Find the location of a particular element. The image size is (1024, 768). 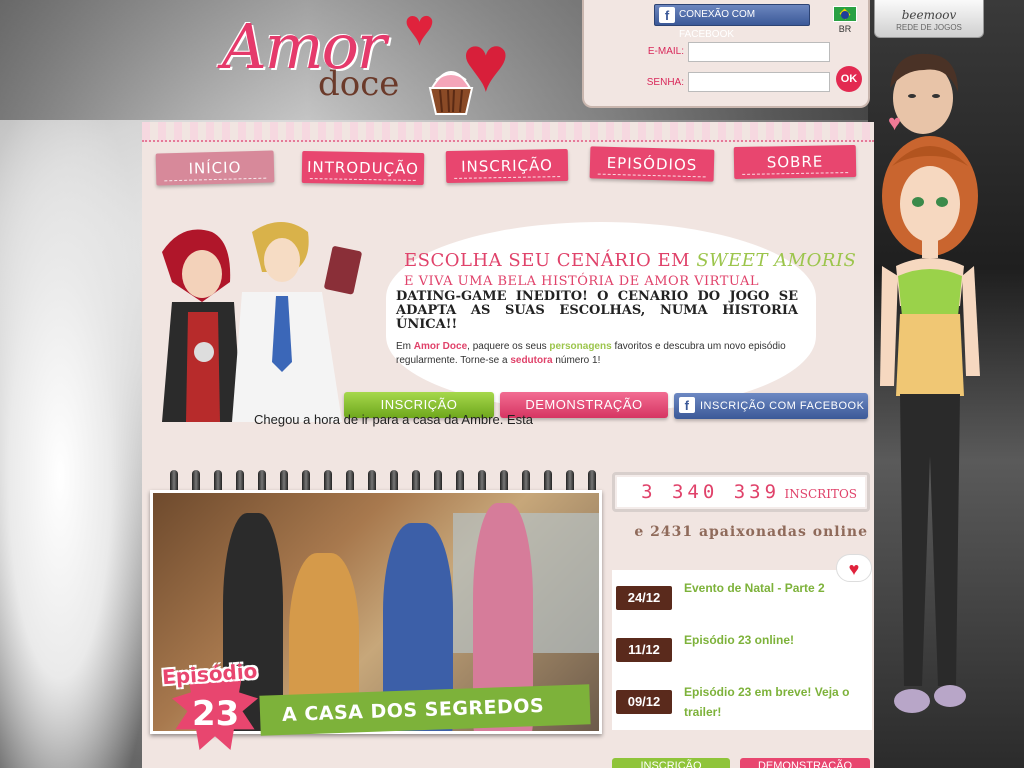

news-date: 11/12 is located at coordinates (644, 650).